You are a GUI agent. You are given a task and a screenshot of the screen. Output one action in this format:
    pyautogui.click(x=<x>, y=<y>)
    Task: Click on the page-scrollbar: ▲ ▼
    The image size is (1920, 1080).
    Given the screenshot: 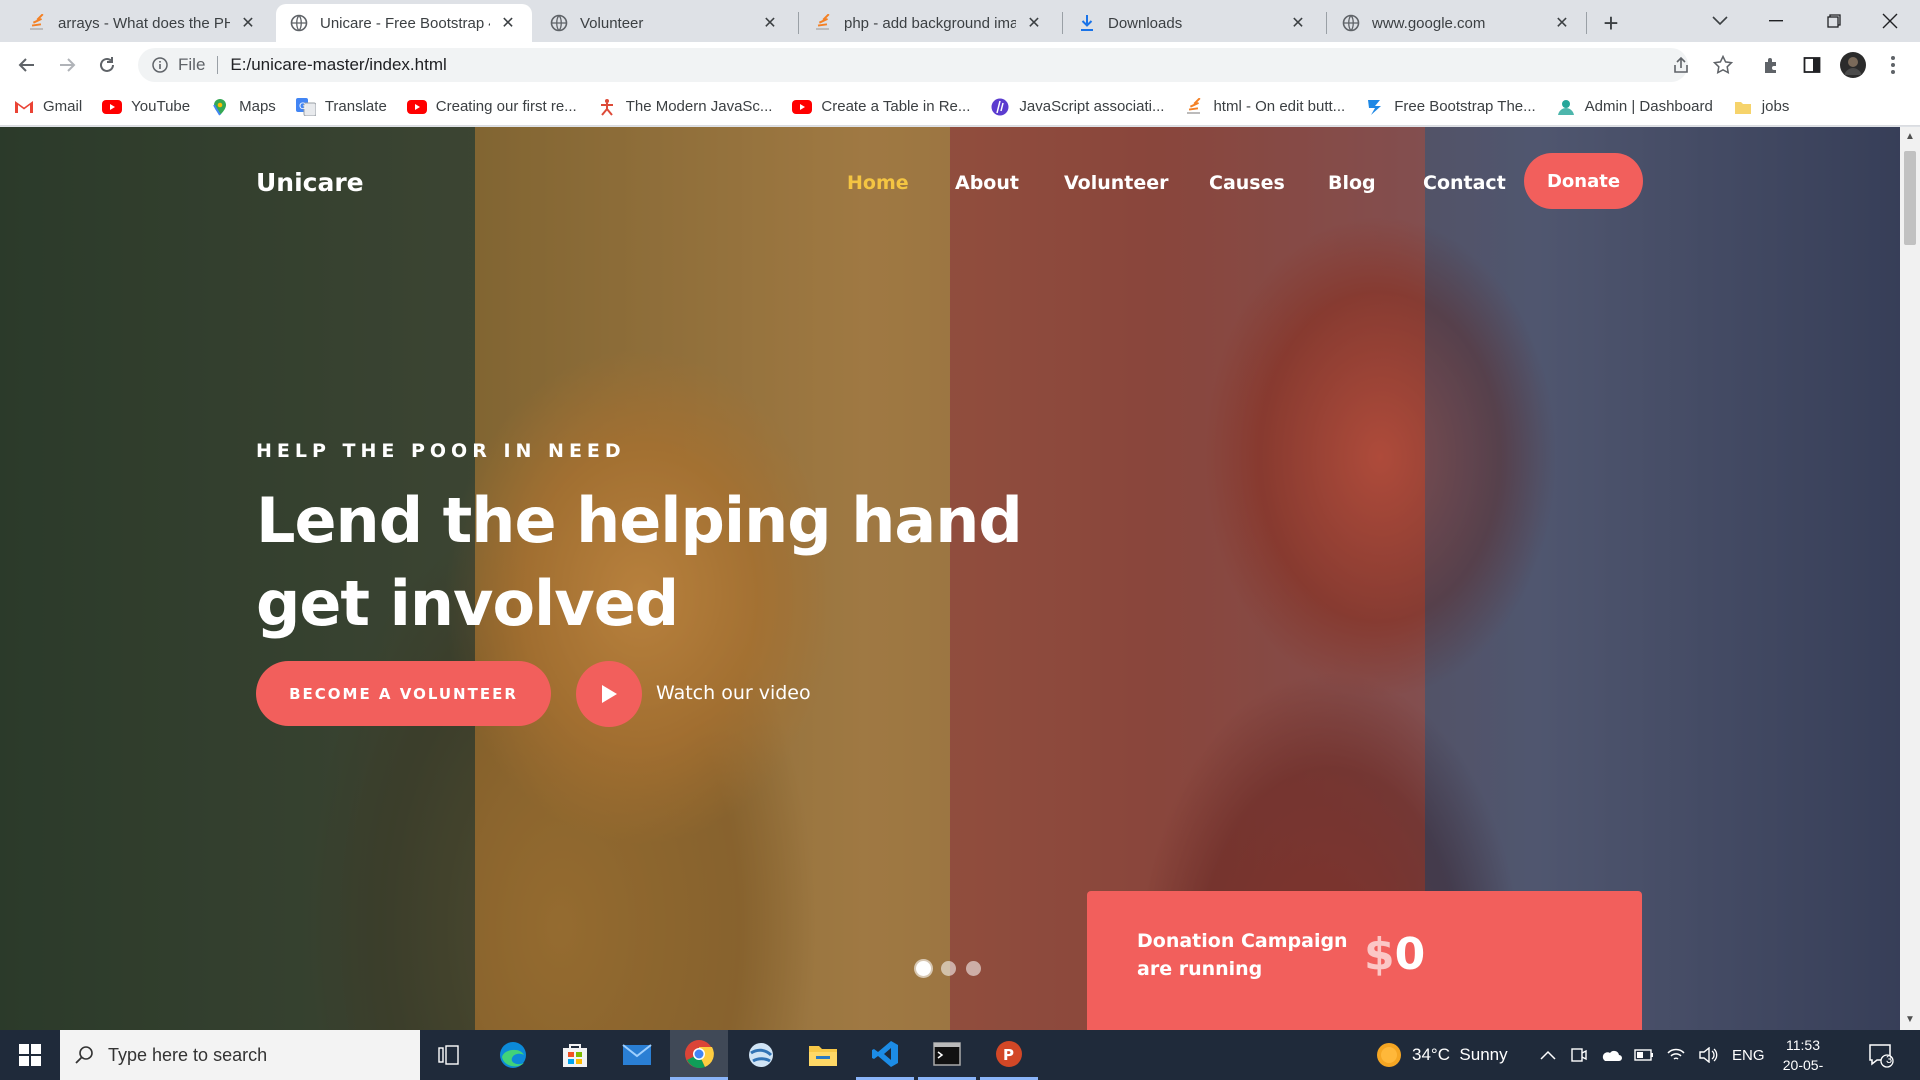 What is the action you would take?
    pyautogui.click(x=1910, y=578)
    